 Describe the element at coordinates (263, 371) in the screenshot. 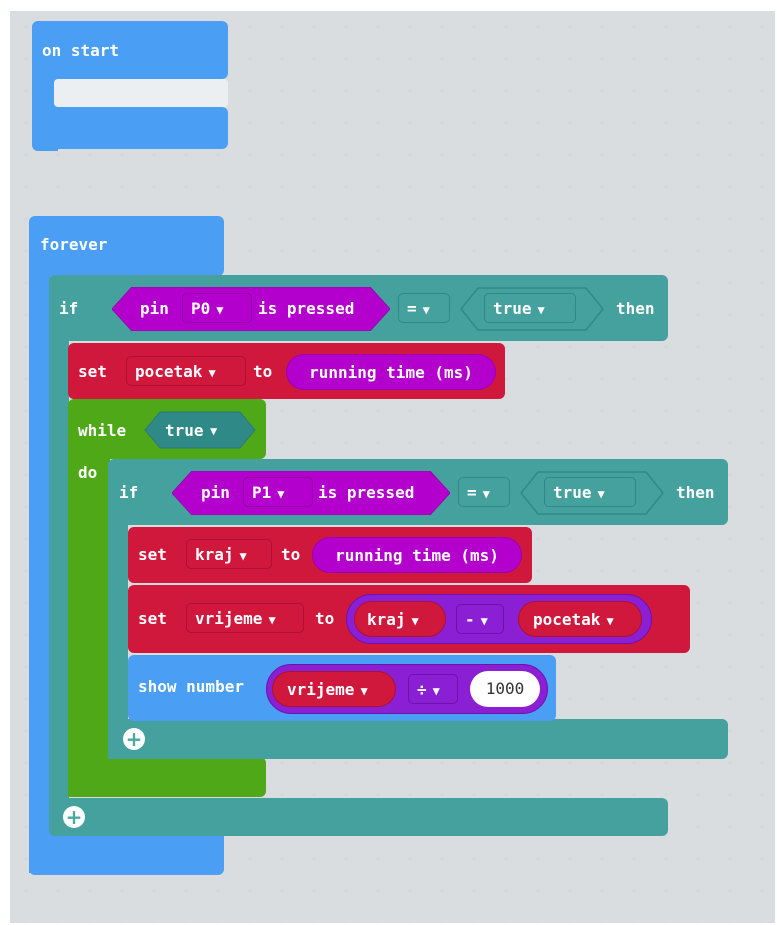

I see `set-pocetak-to-label: to` at that location.